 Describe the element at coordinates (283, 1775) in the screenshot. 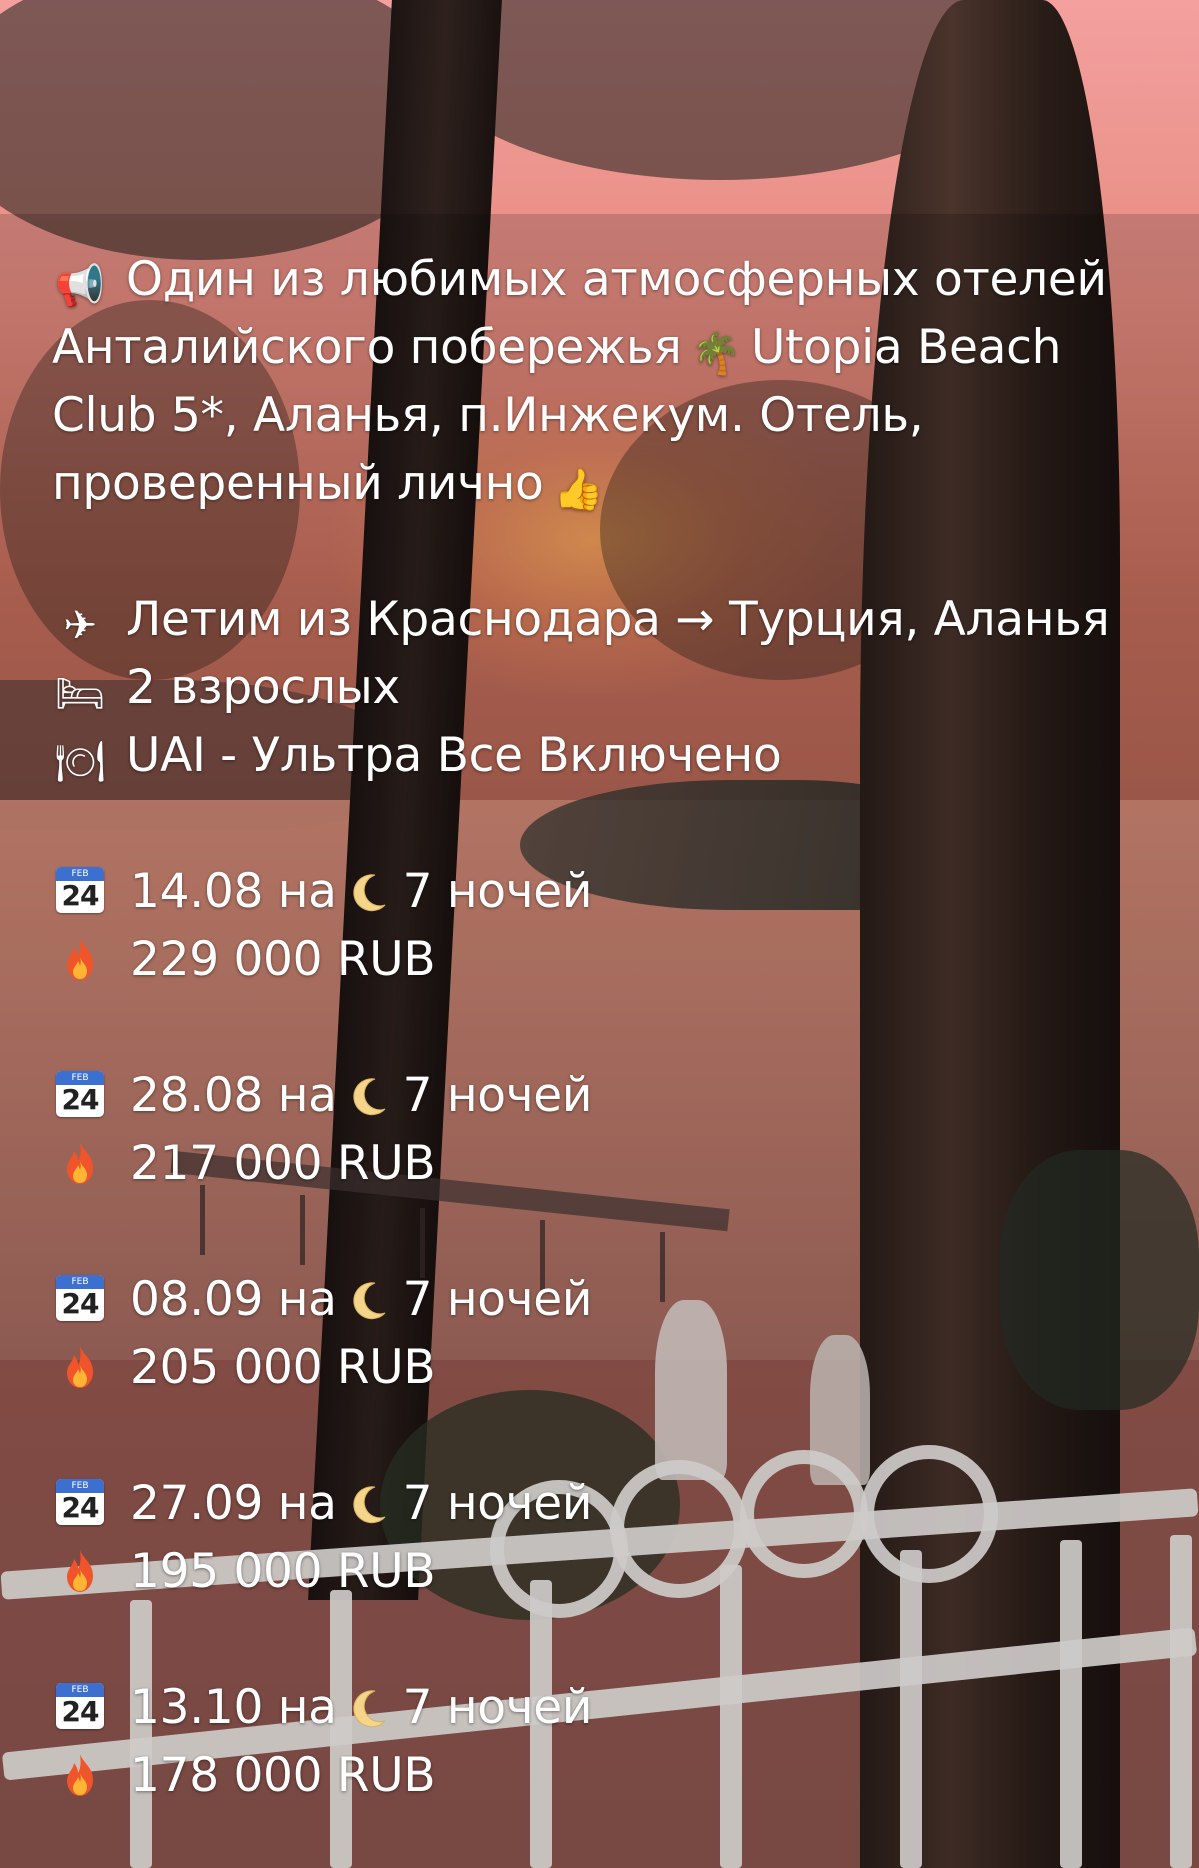

I see `offer-price: 178 000 RUB` at that location.